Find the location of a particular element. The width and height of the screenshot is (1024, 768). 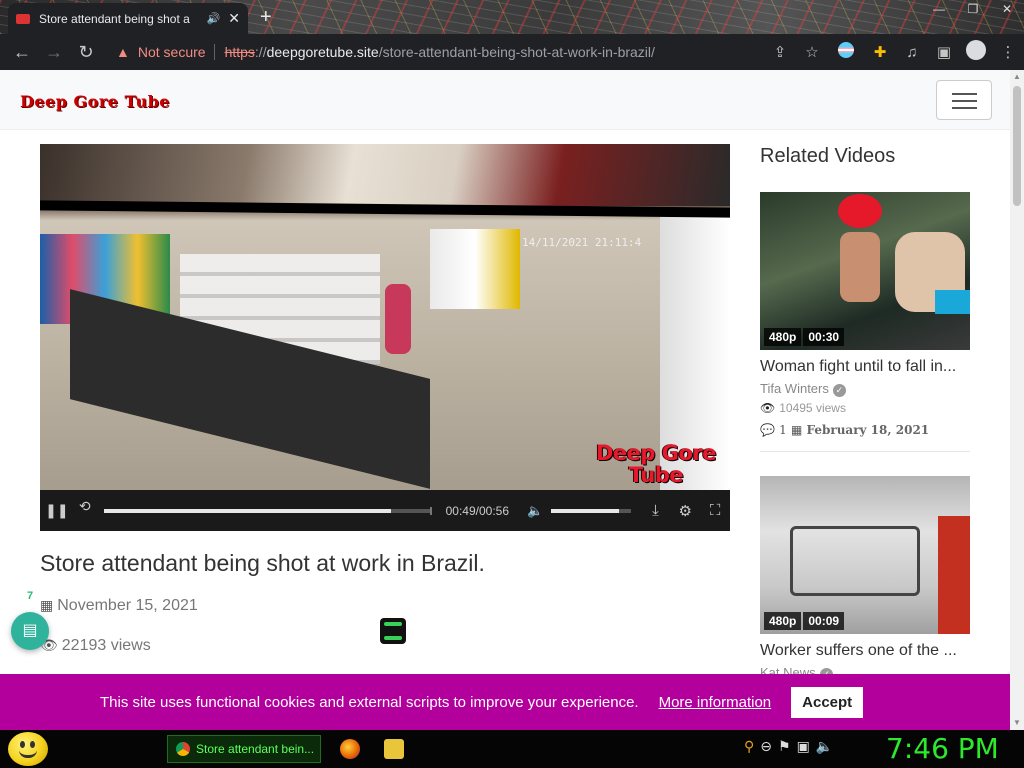

tray-flag-icon: ⚑ is located at coordinates (784, 746).